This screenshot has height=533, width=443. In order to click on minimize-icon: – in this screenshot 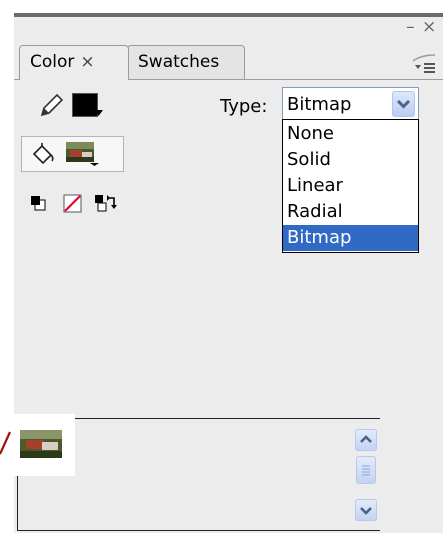, I will do `click(410, 27)`.